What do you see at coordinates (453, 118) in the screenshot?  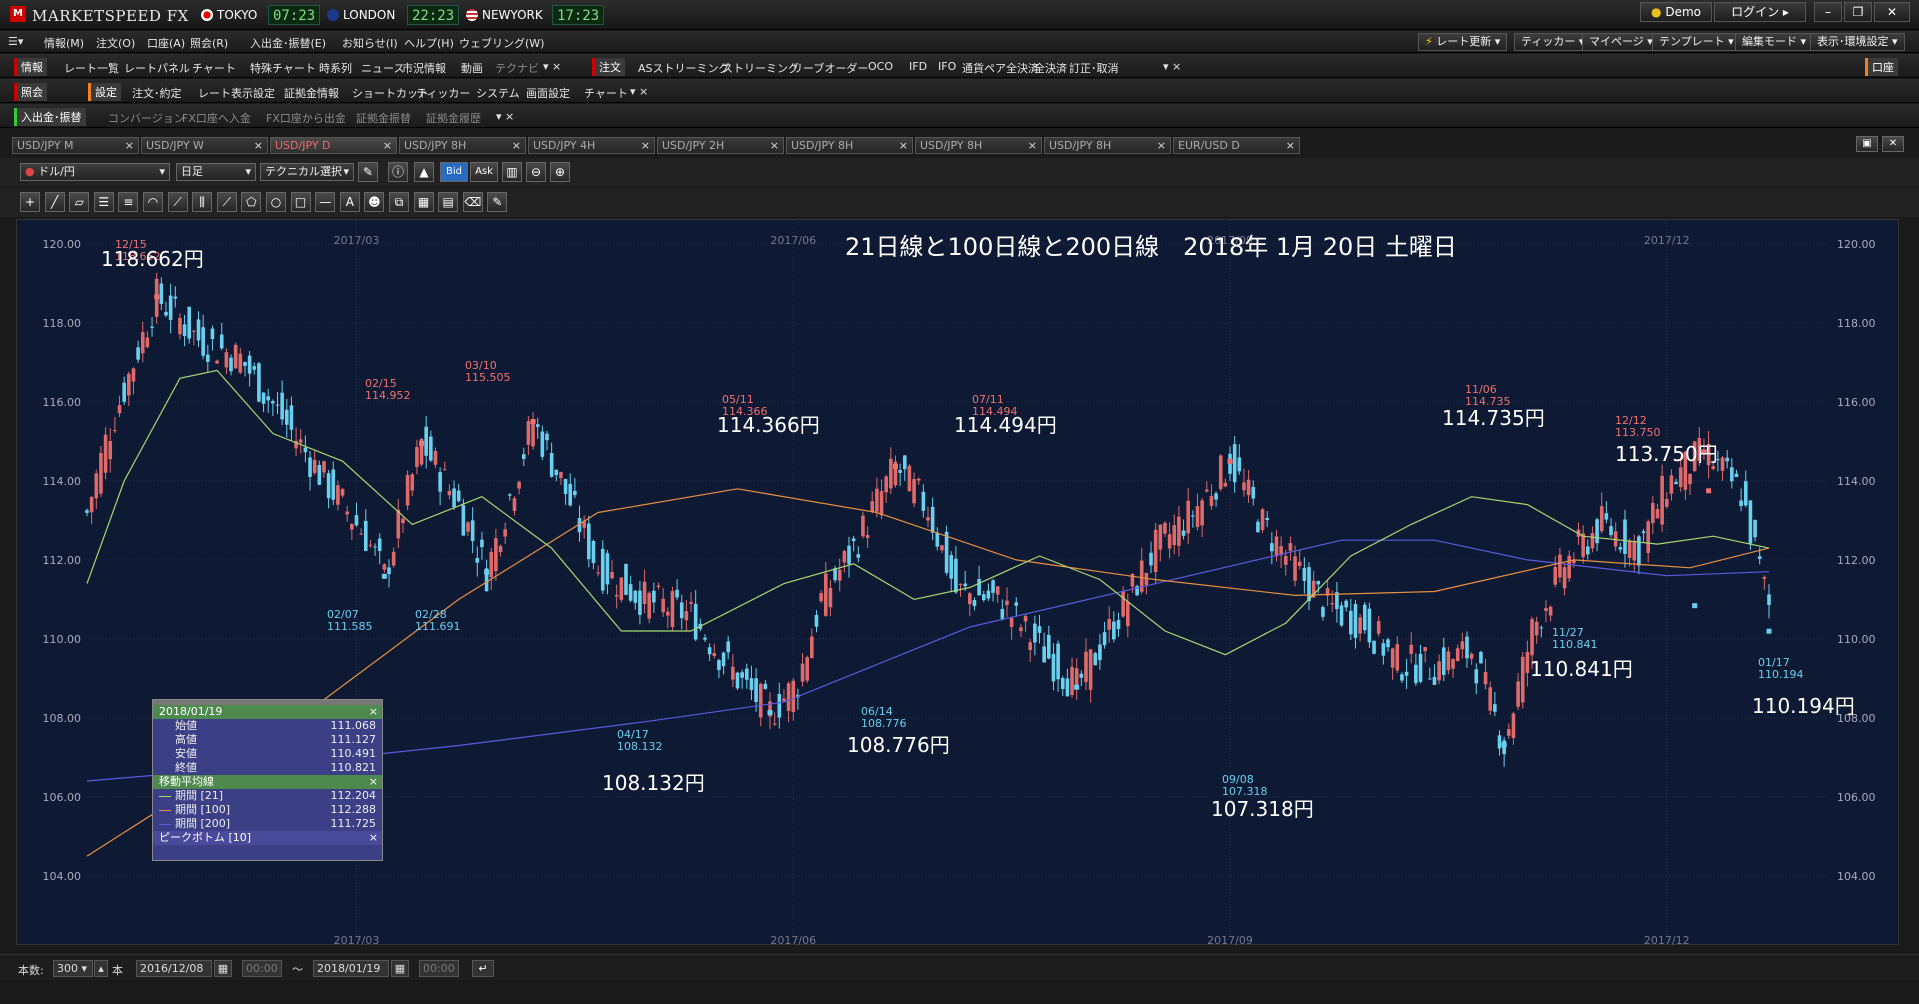 I see `deposit-item-4: 証拠金履歴` at bounding box center [453, 118].